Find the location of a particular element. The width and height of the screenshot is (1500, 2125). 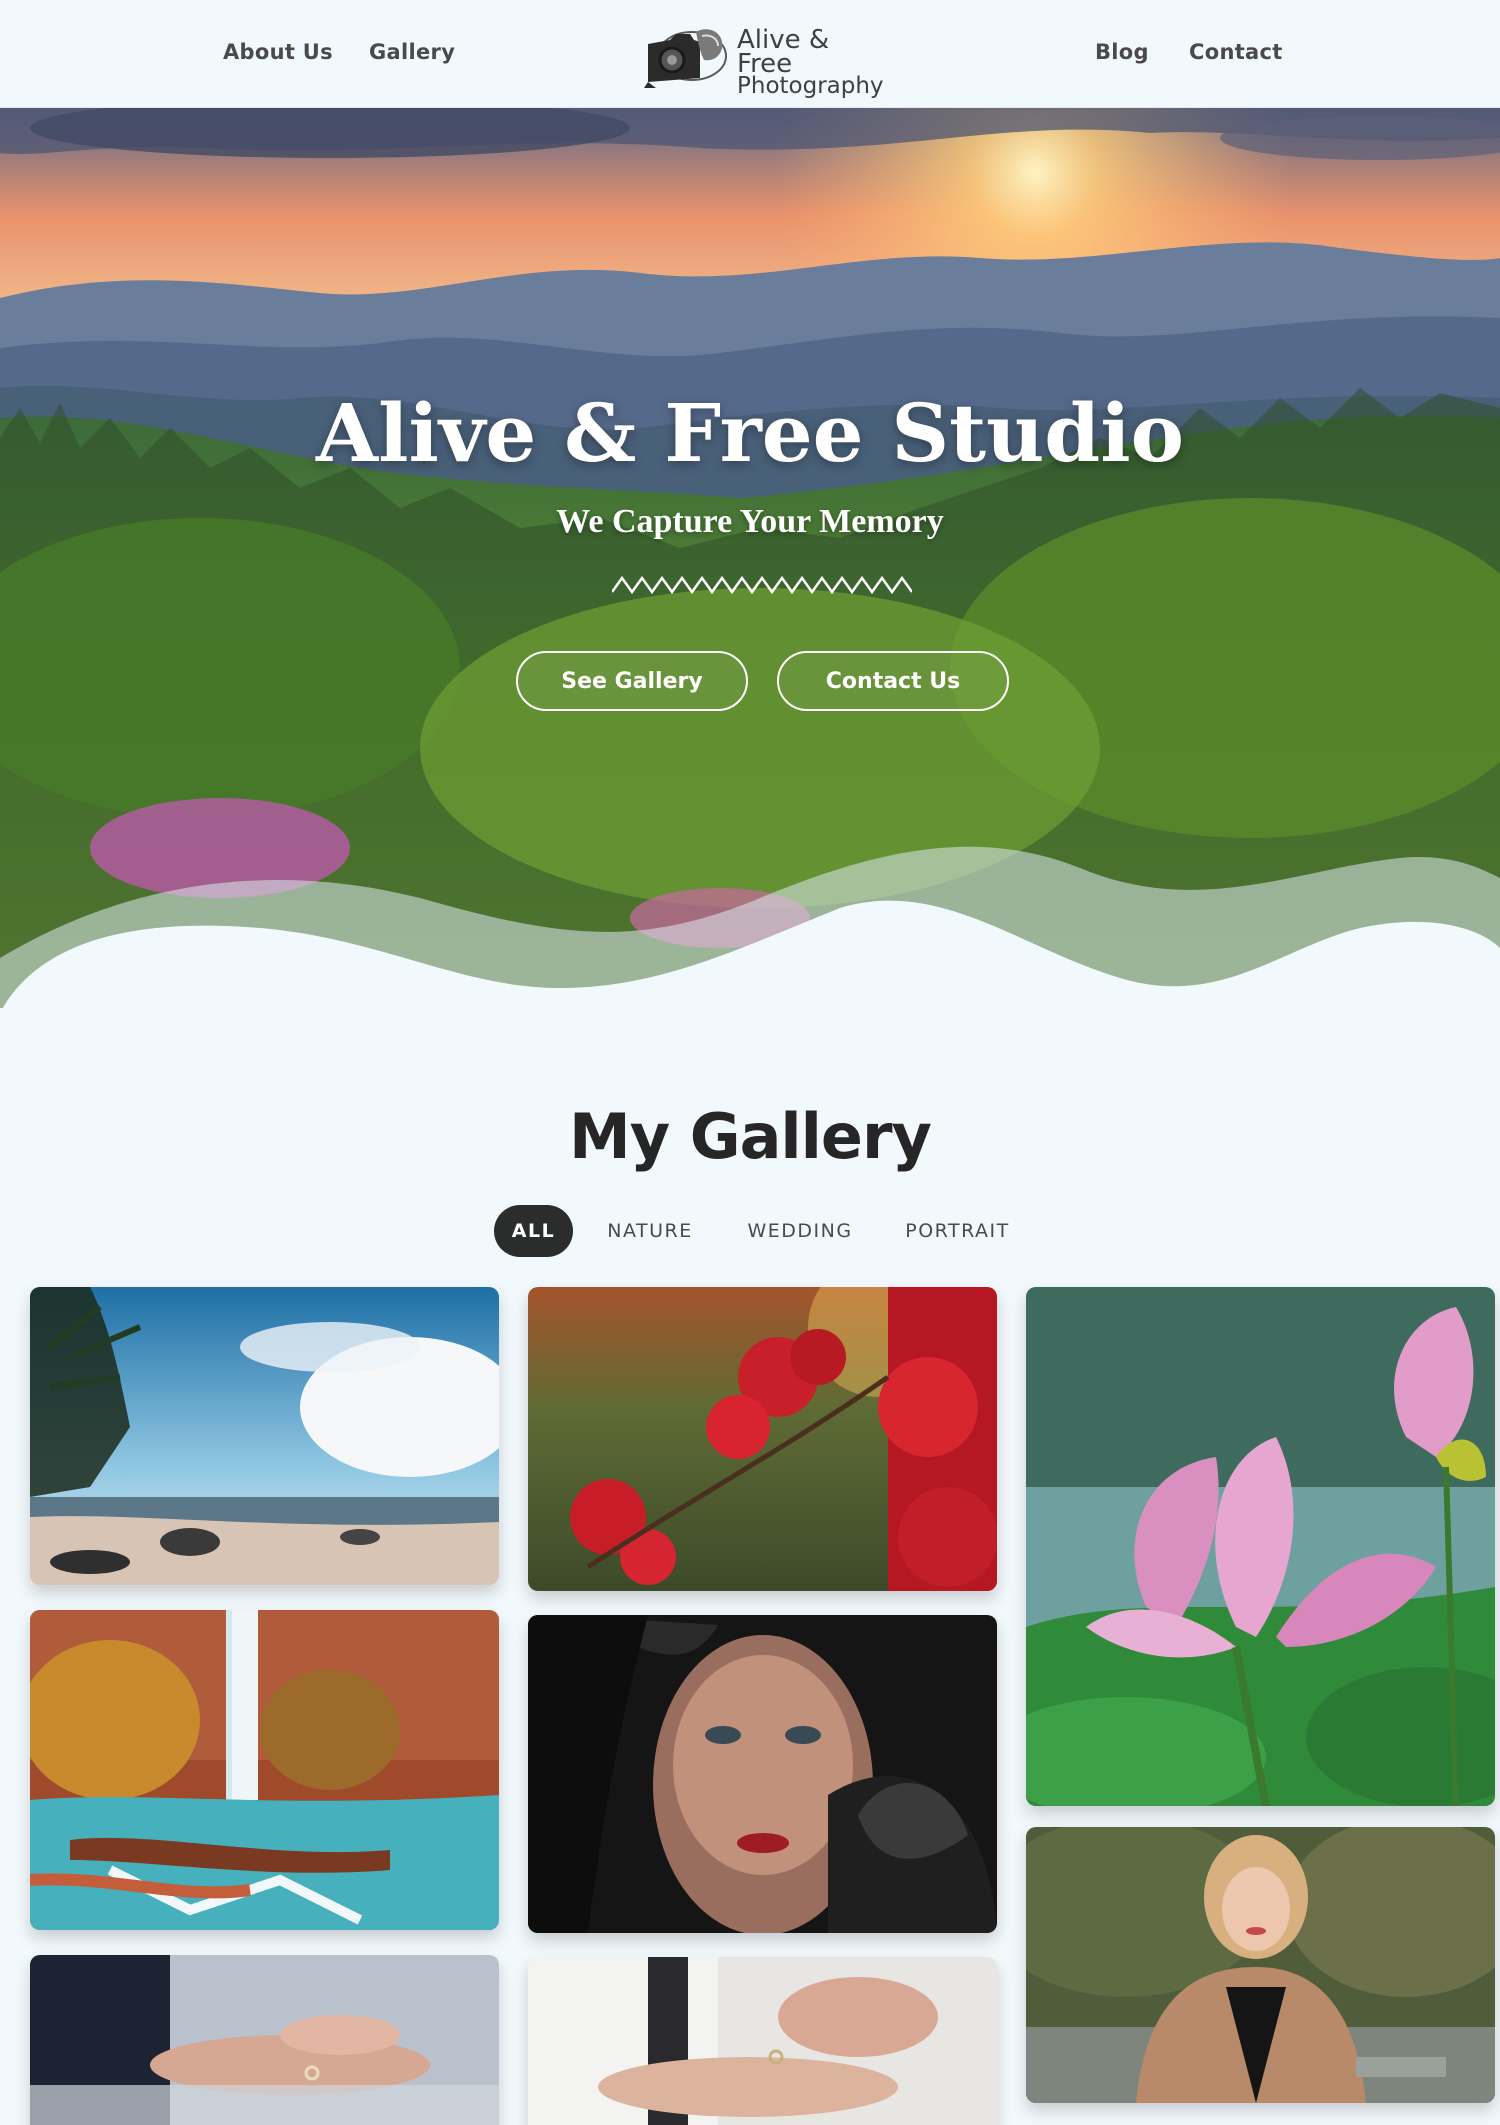

gallery-item-portrait-woman is located at coordinates (1260, 1965).